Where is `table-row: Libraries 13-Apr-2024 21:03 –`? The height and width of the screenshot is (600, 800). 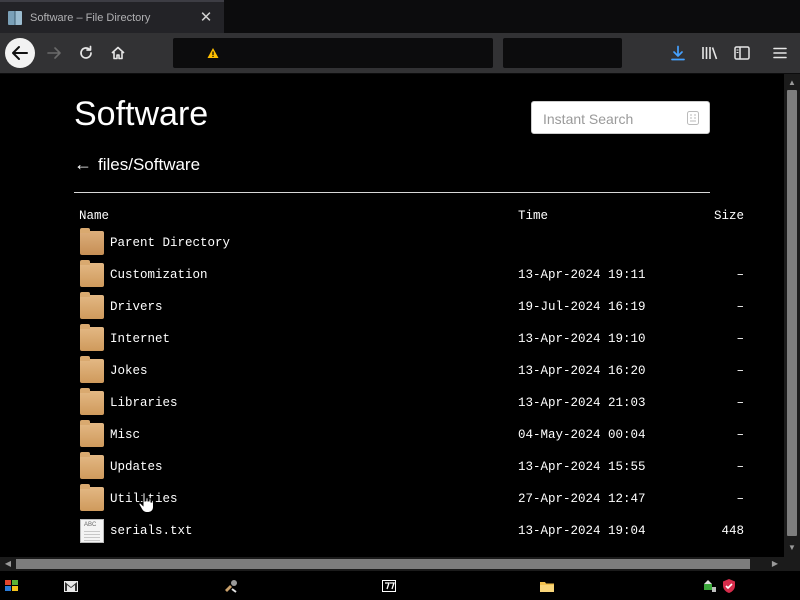
table-row: Libraries 13-Apr-2024 21:03 – is located at coordinates (409, 404).